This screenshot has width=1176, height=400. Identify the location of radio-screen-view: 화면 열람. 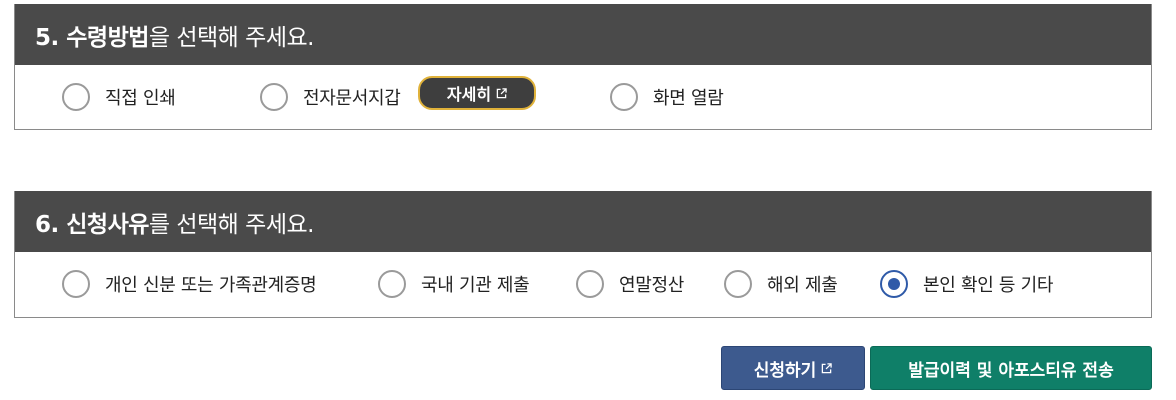
(667, 97).